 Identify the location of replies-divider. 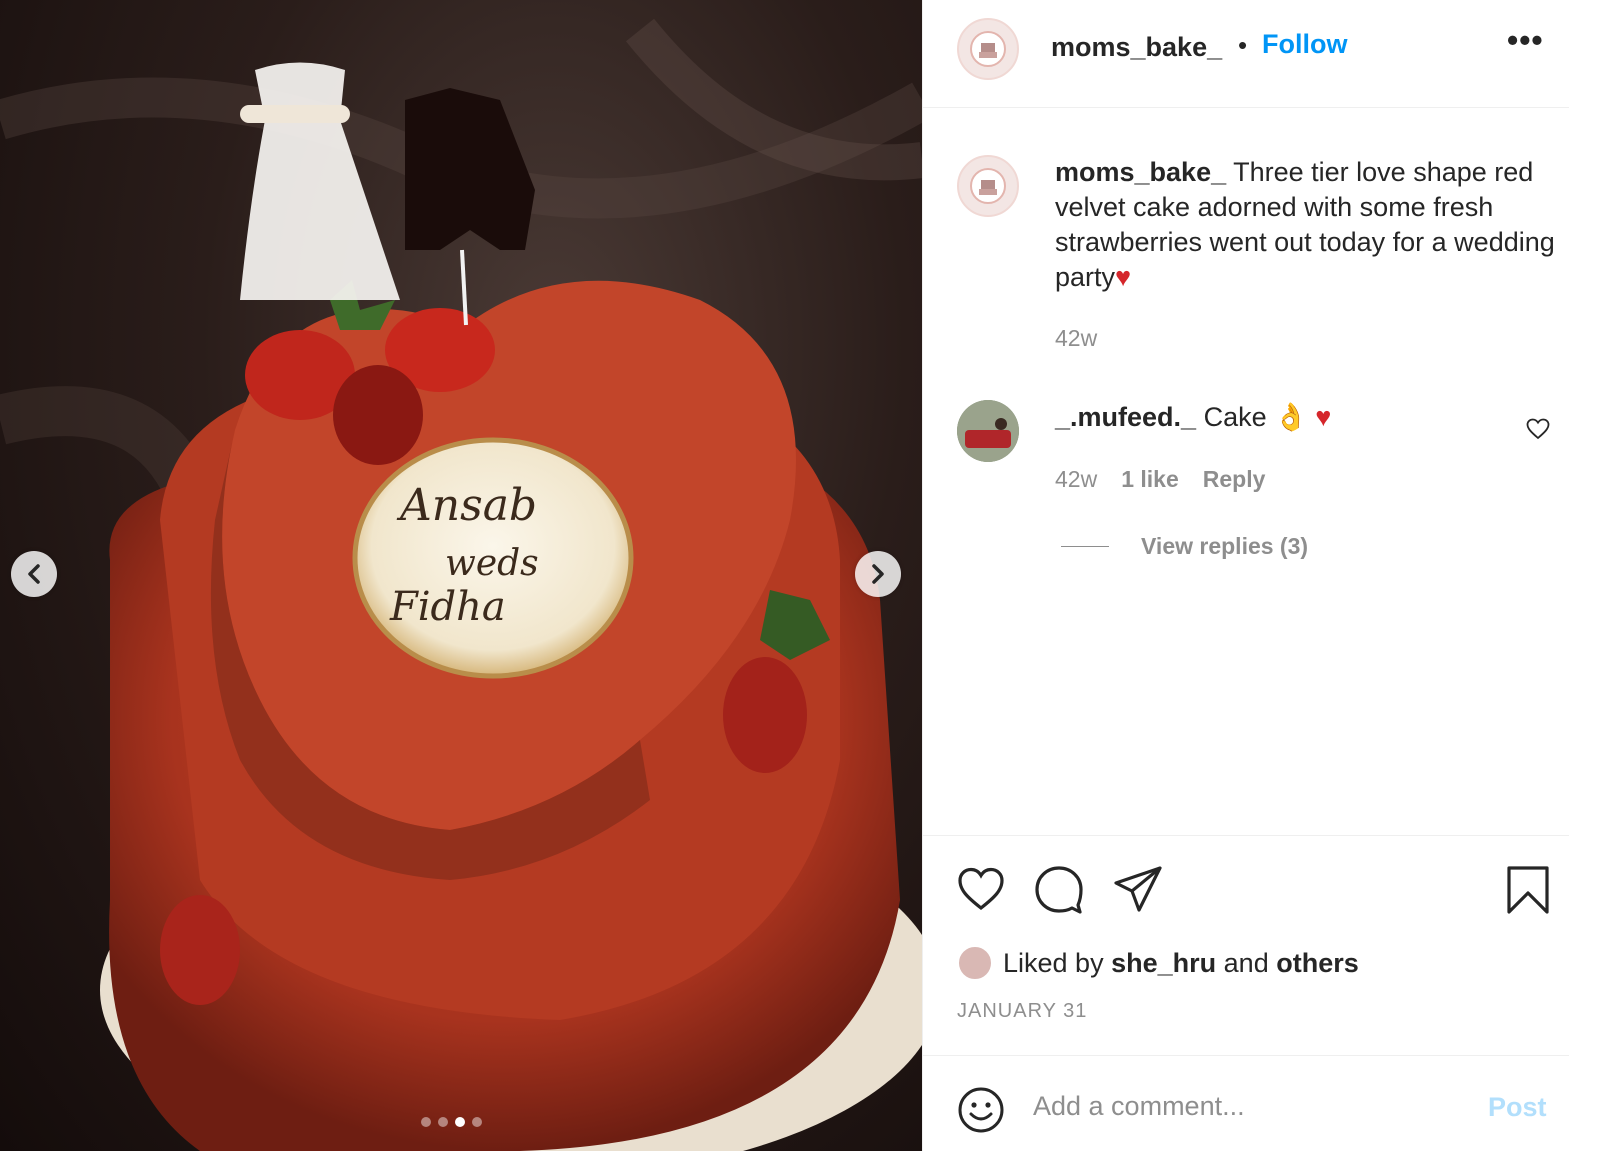
(1085, 546).